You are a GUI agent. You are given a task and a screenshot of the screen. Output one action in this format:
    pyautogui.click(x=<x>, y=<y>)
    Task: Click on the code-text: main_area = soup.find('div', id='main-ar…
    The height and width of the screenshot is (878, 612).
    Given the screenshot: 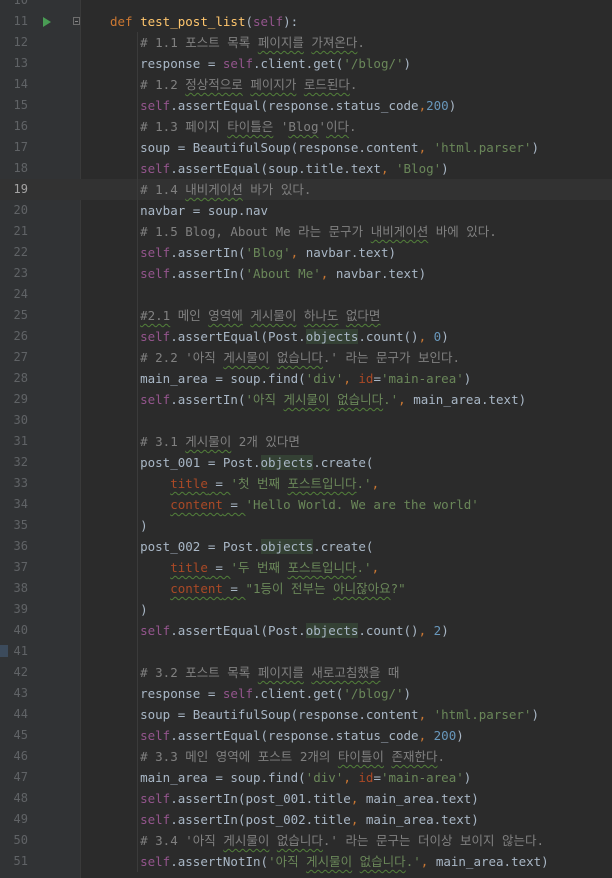 What is the action you would take?
    pyautogui.click(x=290, y=777)
    